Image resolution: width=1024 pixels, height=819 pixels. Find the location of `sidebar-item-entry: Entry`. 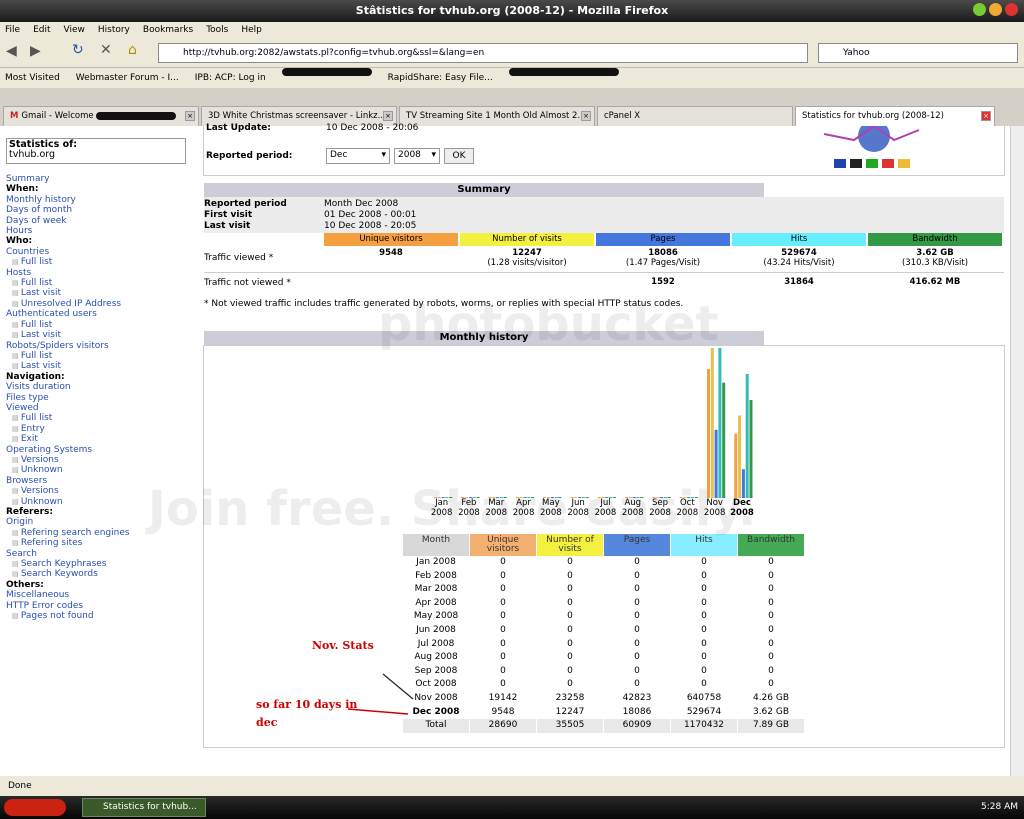

sidebar-item-entry: Entry is located at coordinates (102, 429).